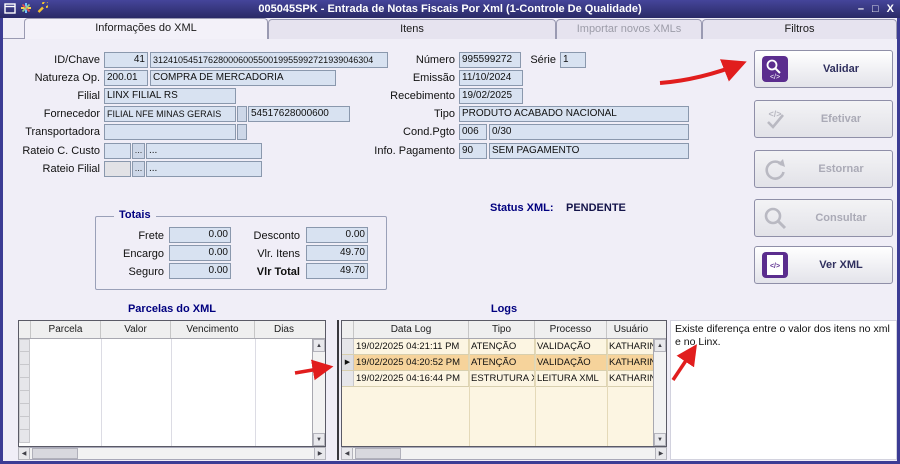 This screenshot has height=464, width=900. Describe the element at coordinates (573, 60) in the screenshot. I see `serie-field: 1` at that location.